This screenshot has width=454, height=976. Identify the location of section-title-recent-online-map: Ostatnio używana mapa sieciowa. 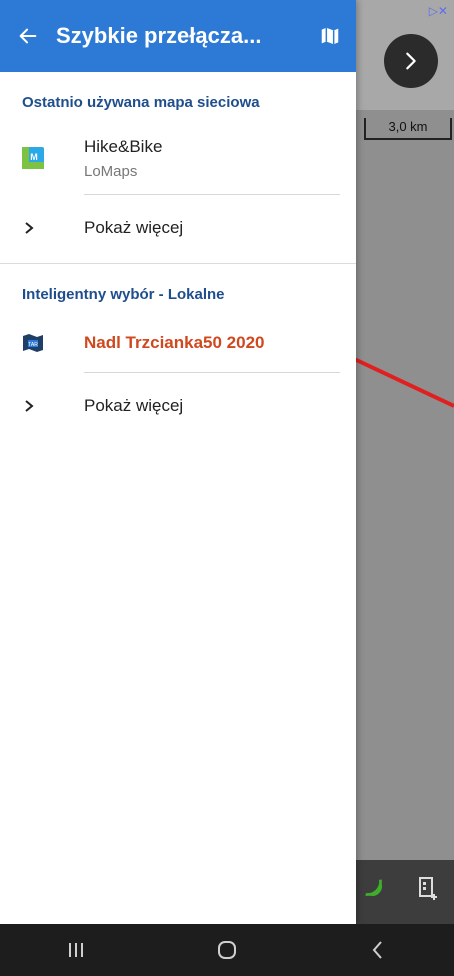
(141, 102).